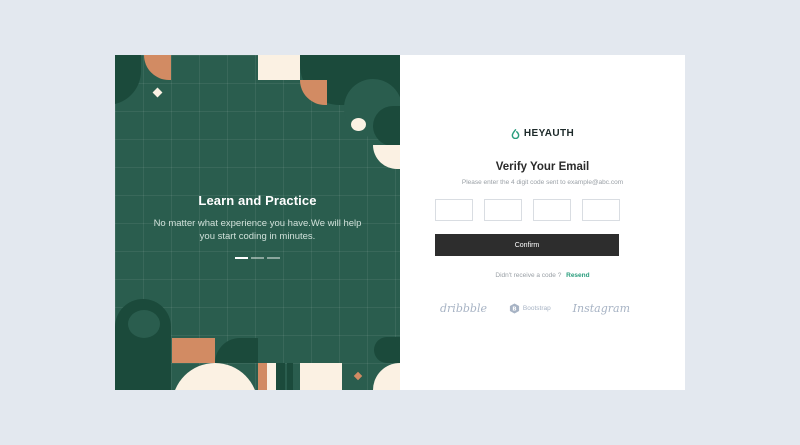  What do you see at coordinates (262, 376) in the screenshot?
I see `decor-terracotta-bar` at bounding box center [262, 376].